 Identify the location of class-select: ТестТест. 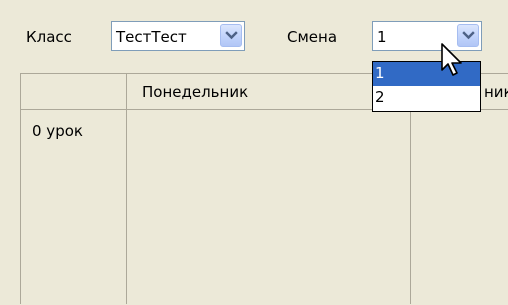
(178, 36).